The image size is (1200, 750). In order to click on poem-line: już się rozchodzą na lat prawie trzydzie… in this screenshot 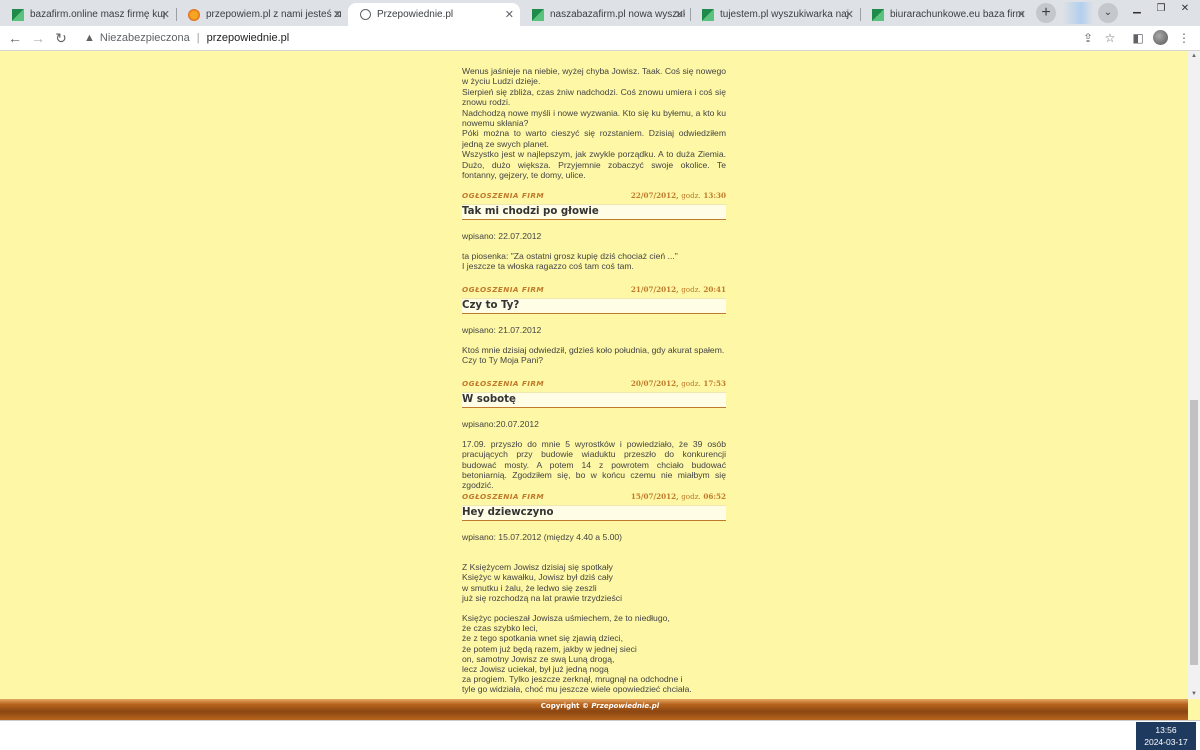, I will do `click(542, 597)`.